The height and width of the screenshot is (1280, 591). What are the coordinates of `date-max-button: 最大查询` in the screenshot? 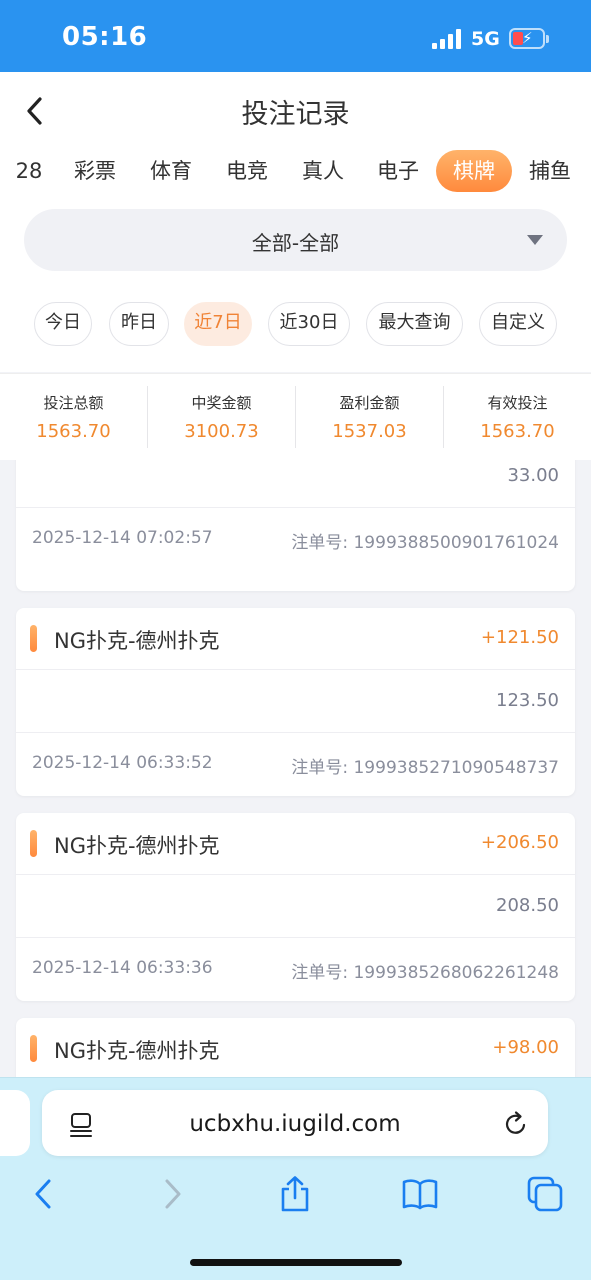 It's located at (414, 324).